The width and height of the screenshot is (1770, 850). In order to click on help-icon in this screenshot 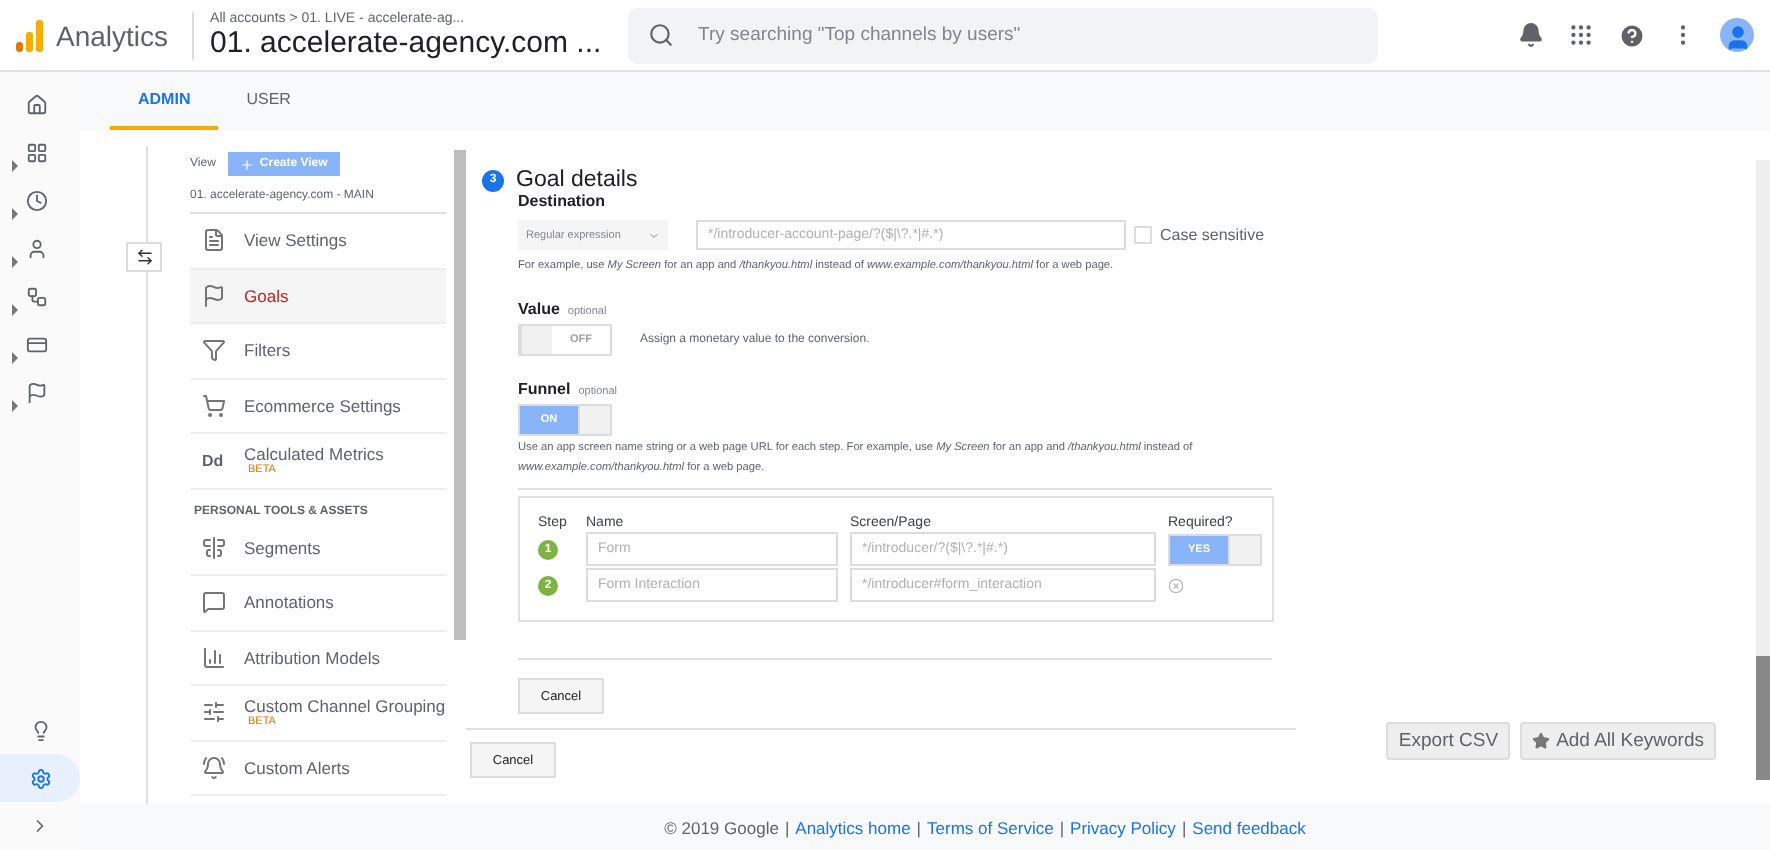, I will do `click(1632, 35)`.